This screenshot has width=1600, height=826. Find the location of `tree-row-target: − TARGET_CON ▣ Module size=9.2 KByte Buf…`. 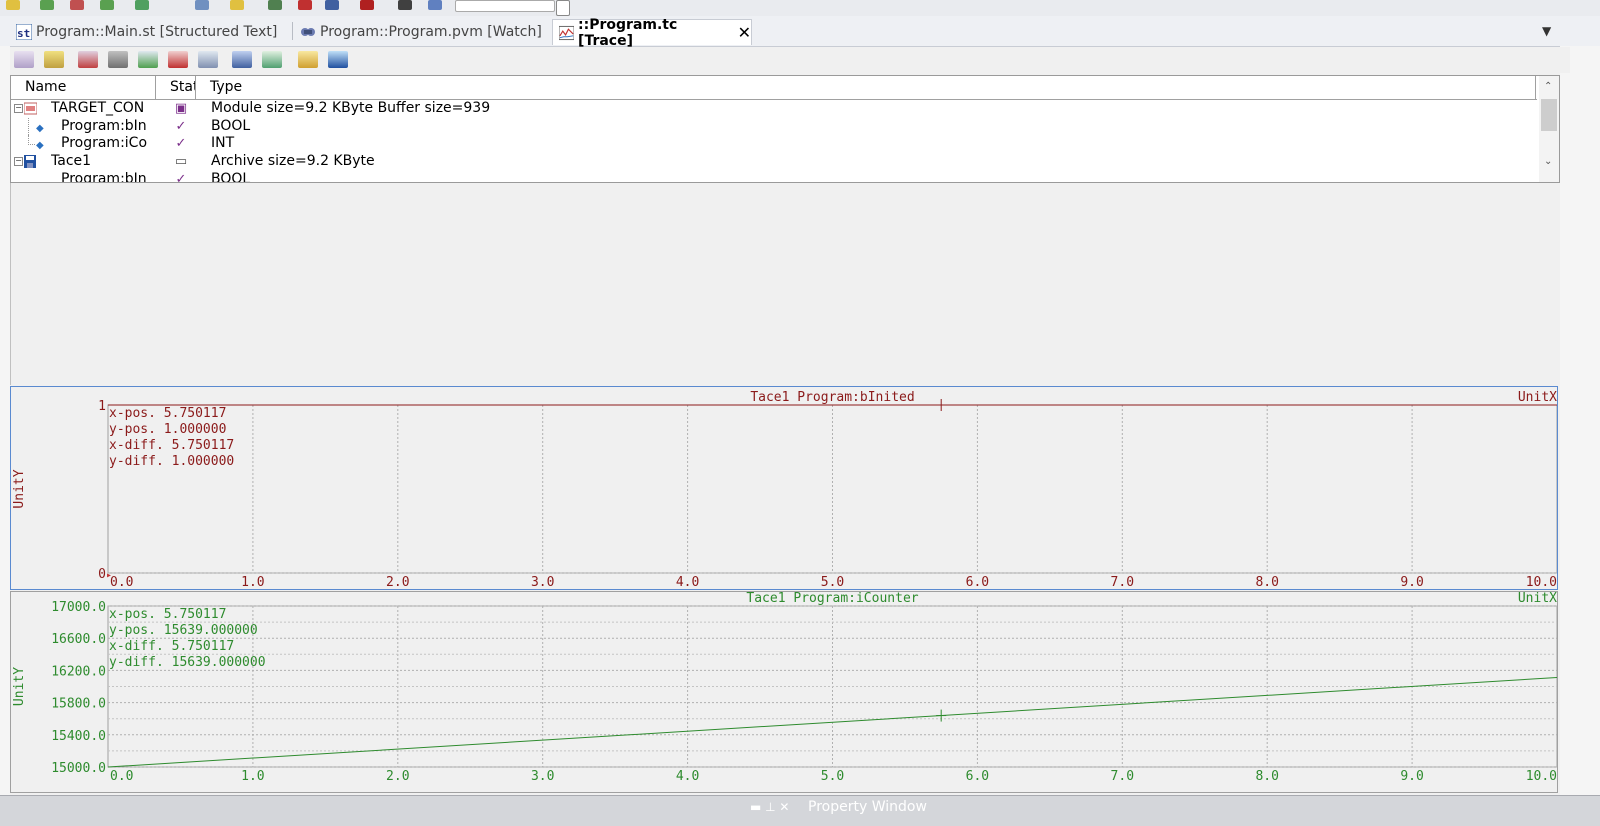

tree-row-target: − TARGET_CON ▣ Module size=9.2 KByte Buf… is located at coordinates (774, 108).